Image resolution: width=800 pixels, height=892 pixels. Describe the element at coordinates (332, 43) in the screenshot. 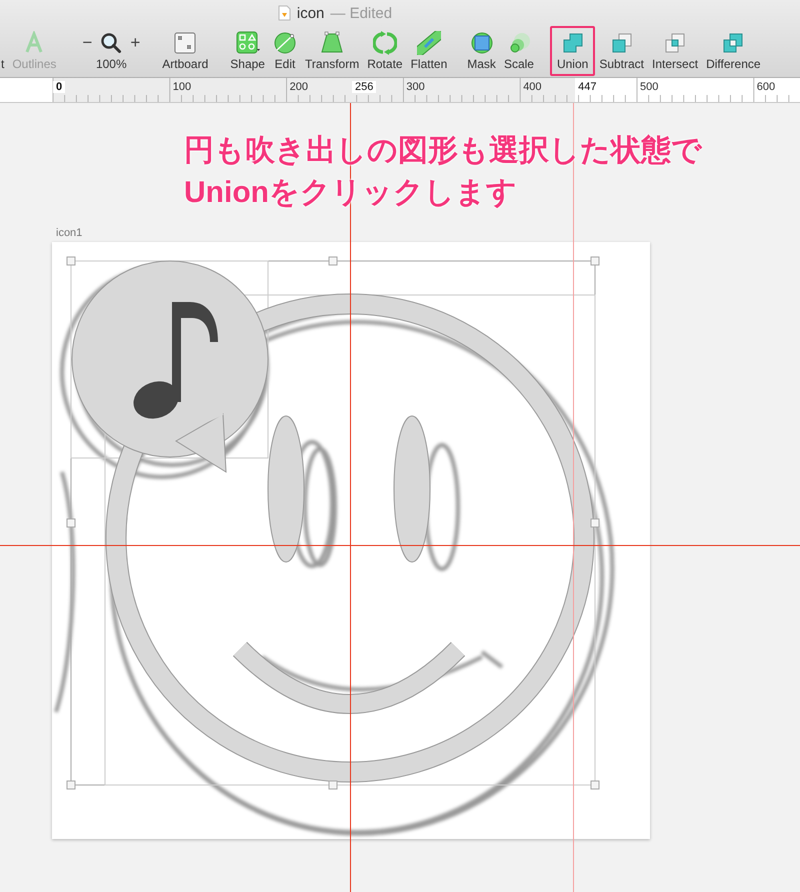

I see `transform-icon` at that location.